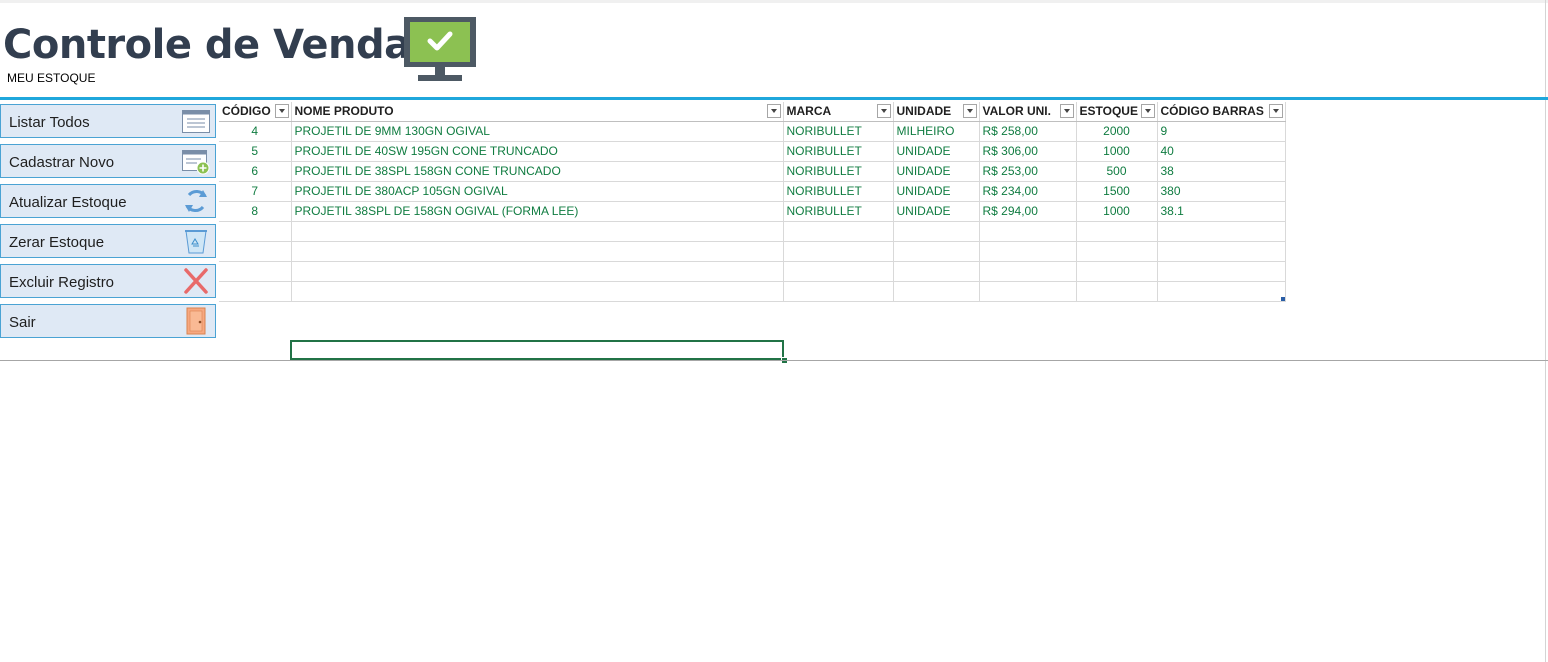 This screenshot has height=662, width=1548. What do you see at coordinates (537, 151) in the screenshot?
I see `cell-nome-produto: PROJETIL DE 40SW 195GN CONE TRUNCADO` at bounding box center [537, 151].